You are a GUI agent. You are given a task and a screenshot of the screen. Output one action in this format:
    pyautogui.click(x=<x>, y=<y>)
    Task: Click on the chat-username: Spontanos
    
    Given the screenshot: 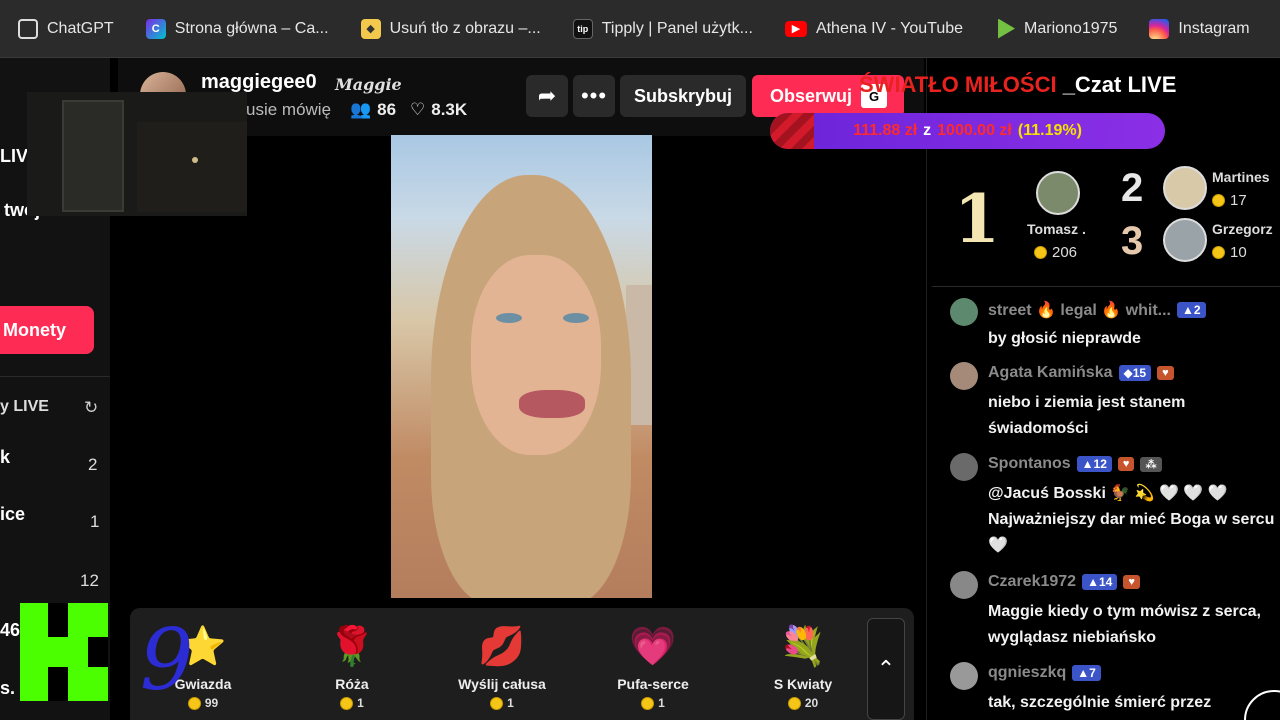 What is the action you would take?
    pyautogui.click(x=1029, y=463)
    